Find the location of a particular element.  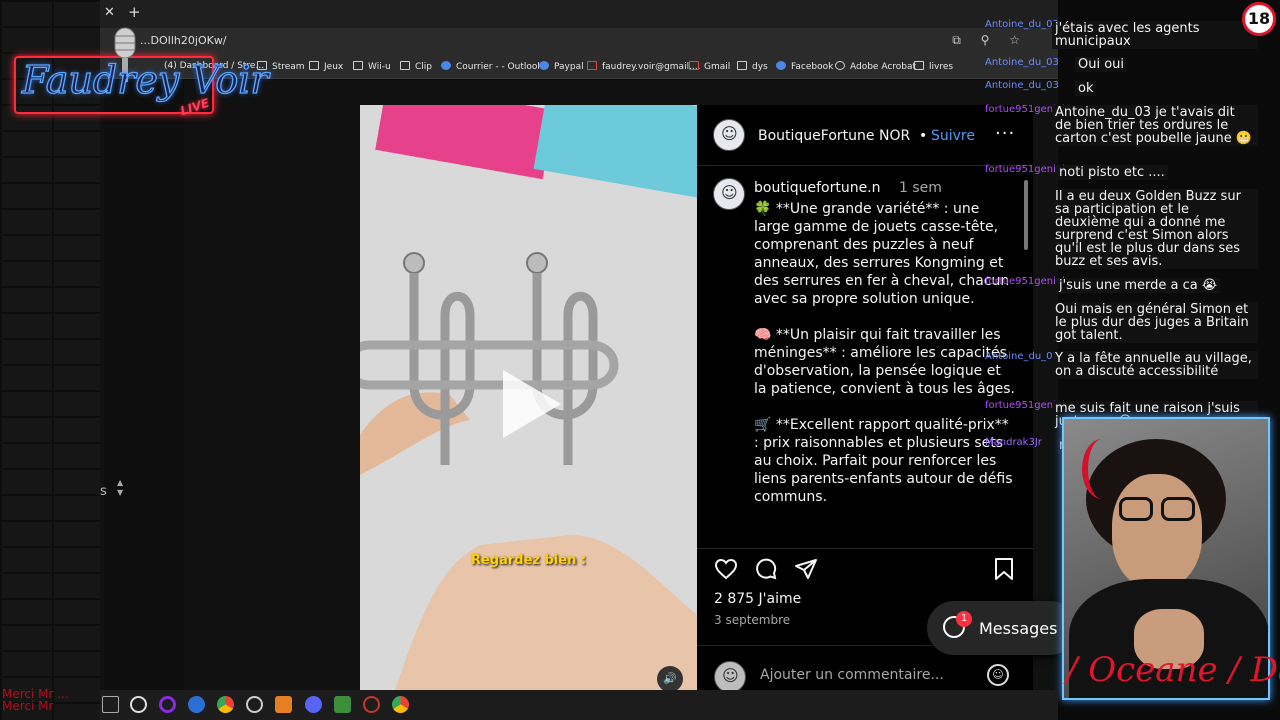

bookmark-label: Paypal is located at coordinates (569, 67).